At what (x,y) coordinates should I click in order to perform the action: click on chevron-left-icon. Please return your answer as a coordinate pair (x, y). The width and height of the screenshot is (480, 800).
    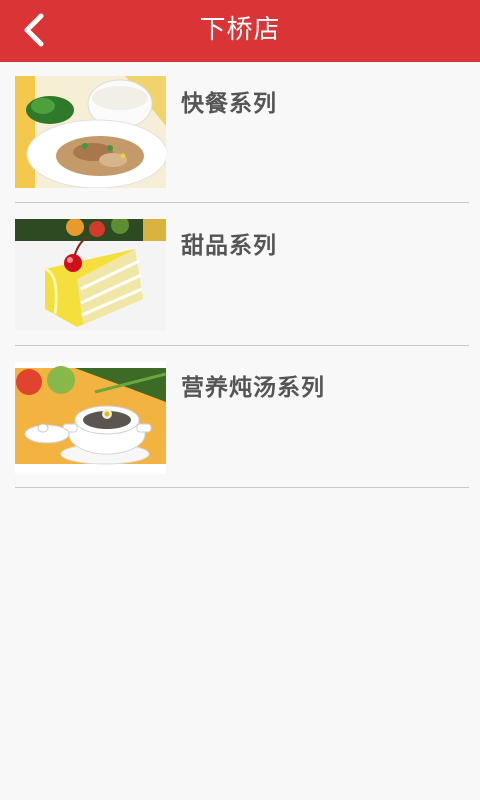
    Looking at the image, I should click on (34, 30).